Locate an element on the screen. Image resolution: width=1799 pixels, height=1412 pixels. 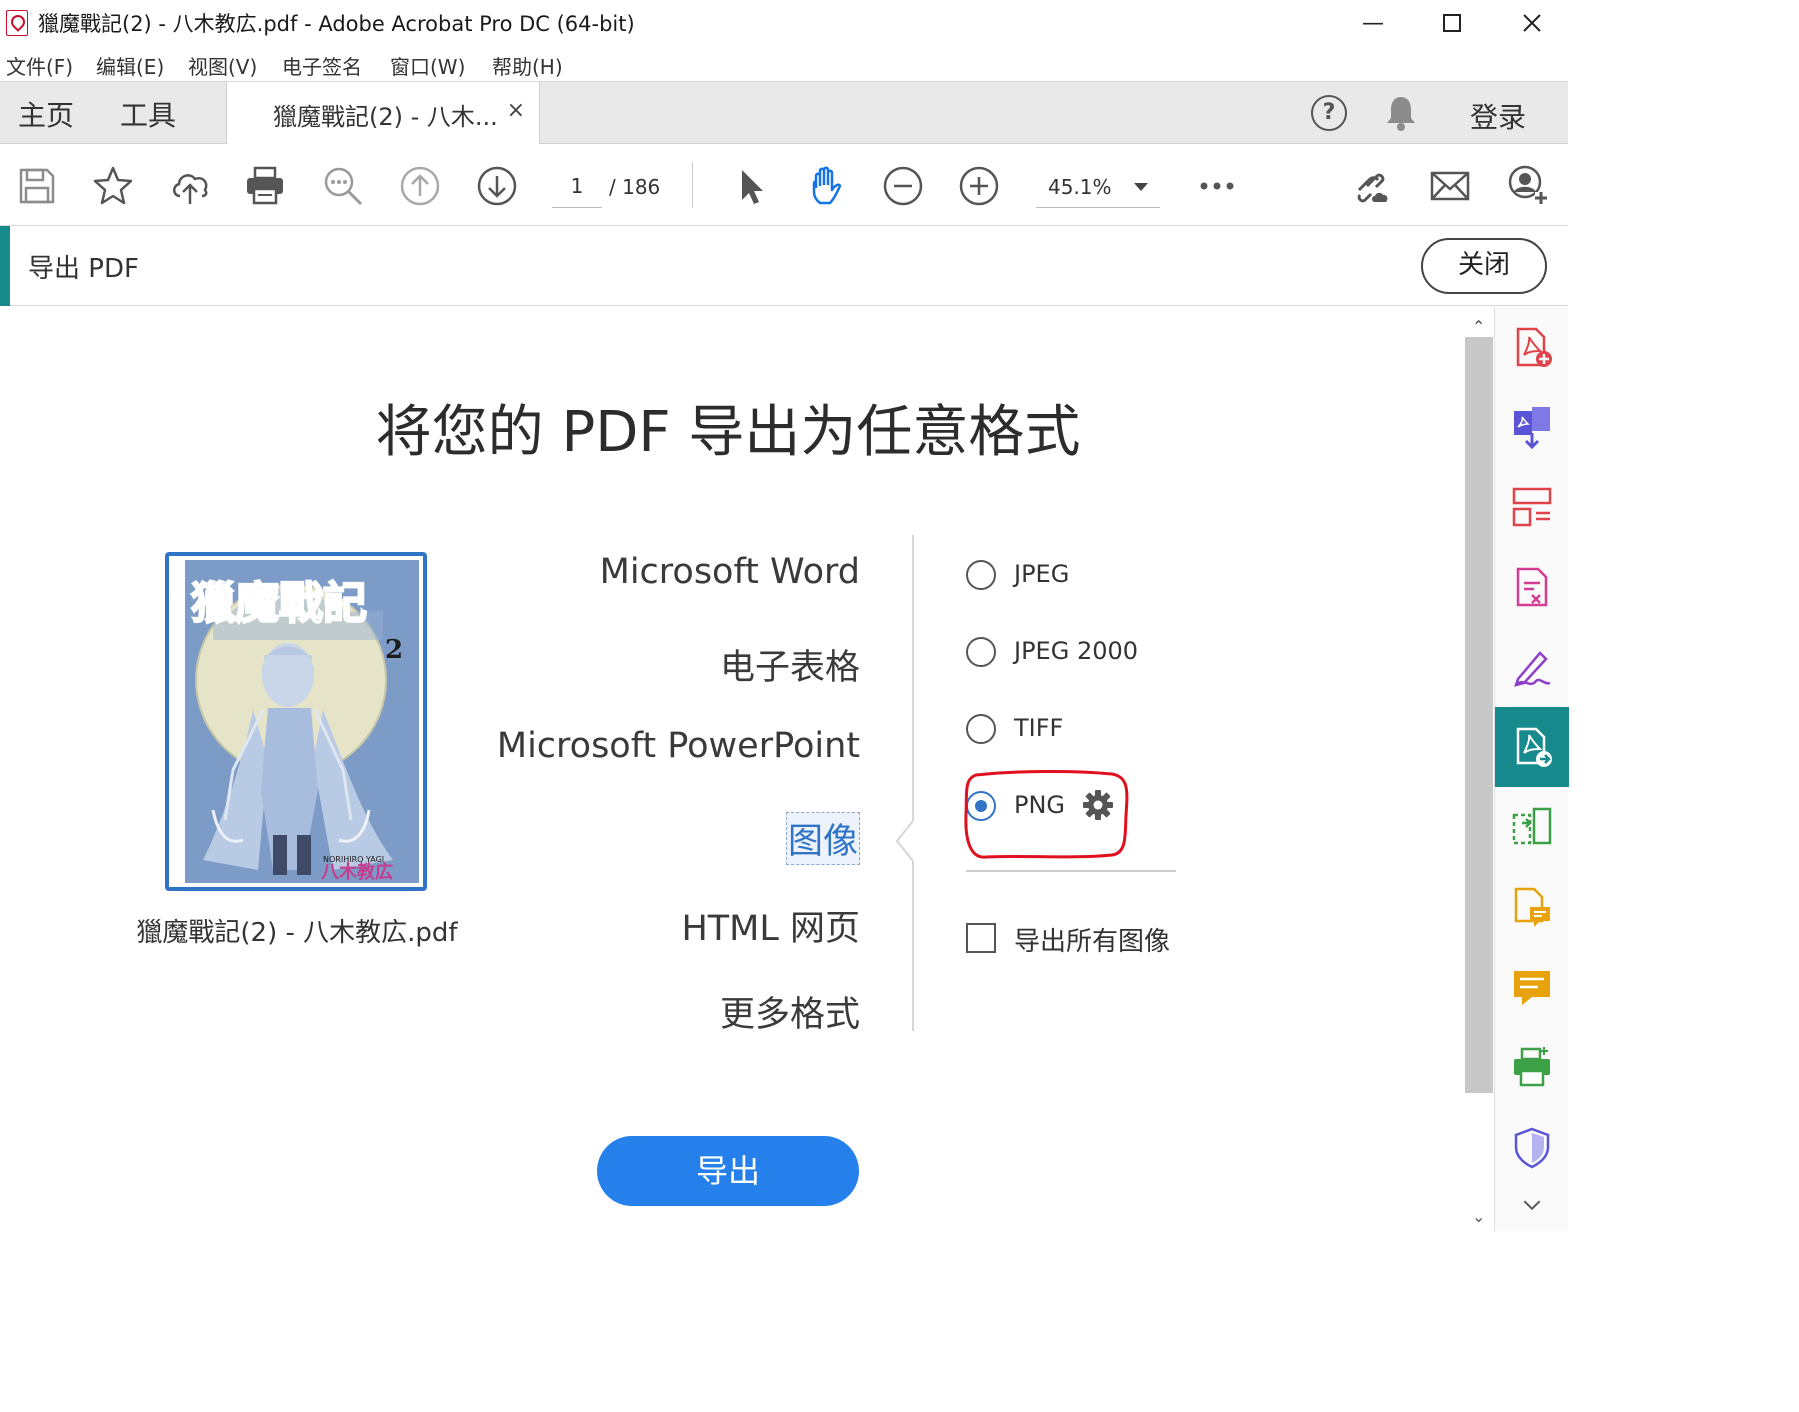
select-cursor-icon is located at coordinates (750, 186).